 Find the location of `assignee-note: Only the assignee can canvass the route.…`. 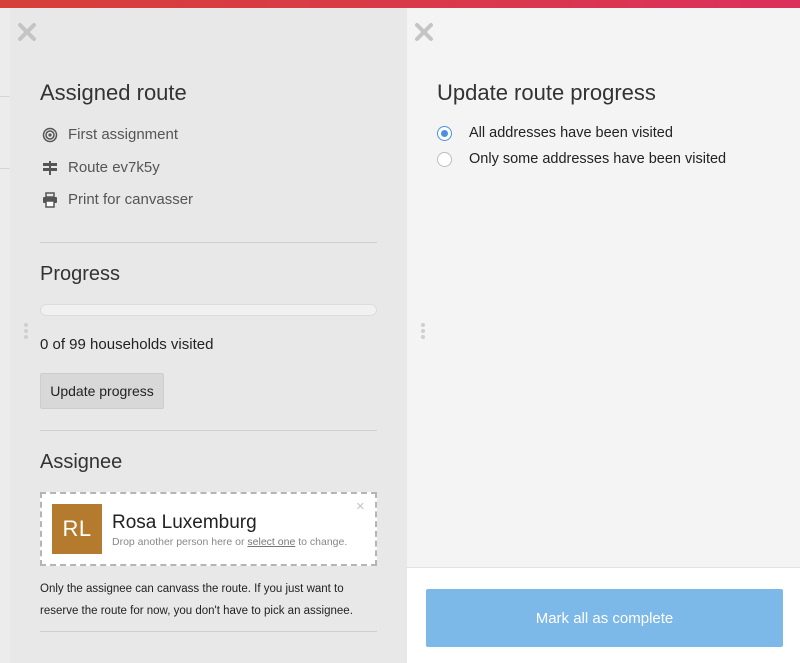

assignee-note: Only the assignee can canvass the route.… is located at coordinates (196, 600).